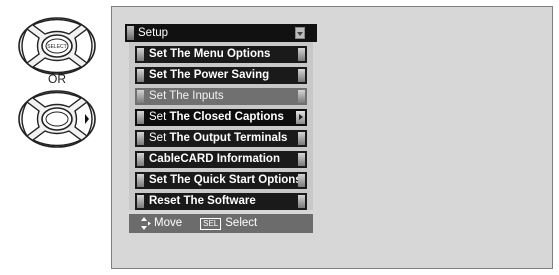 The width and height of the screenshot is (559, 275). I want to click on menu-item-power-saving: Set The Power Saving, so click(221, 75).